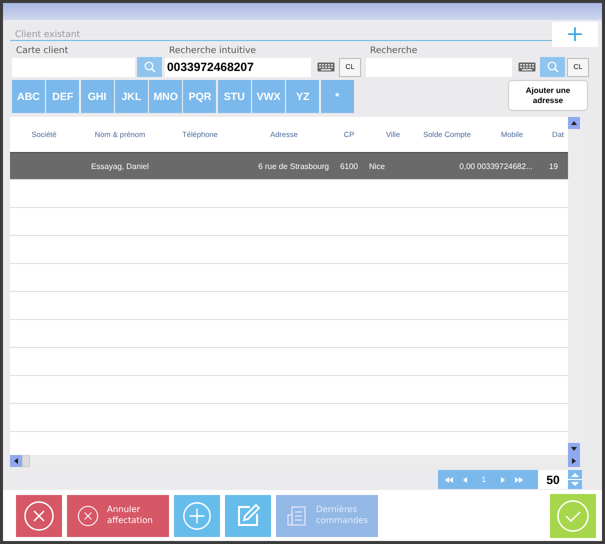 The image size is (605, 544). I want to click on field-label: Recherche, so click(393, 51).